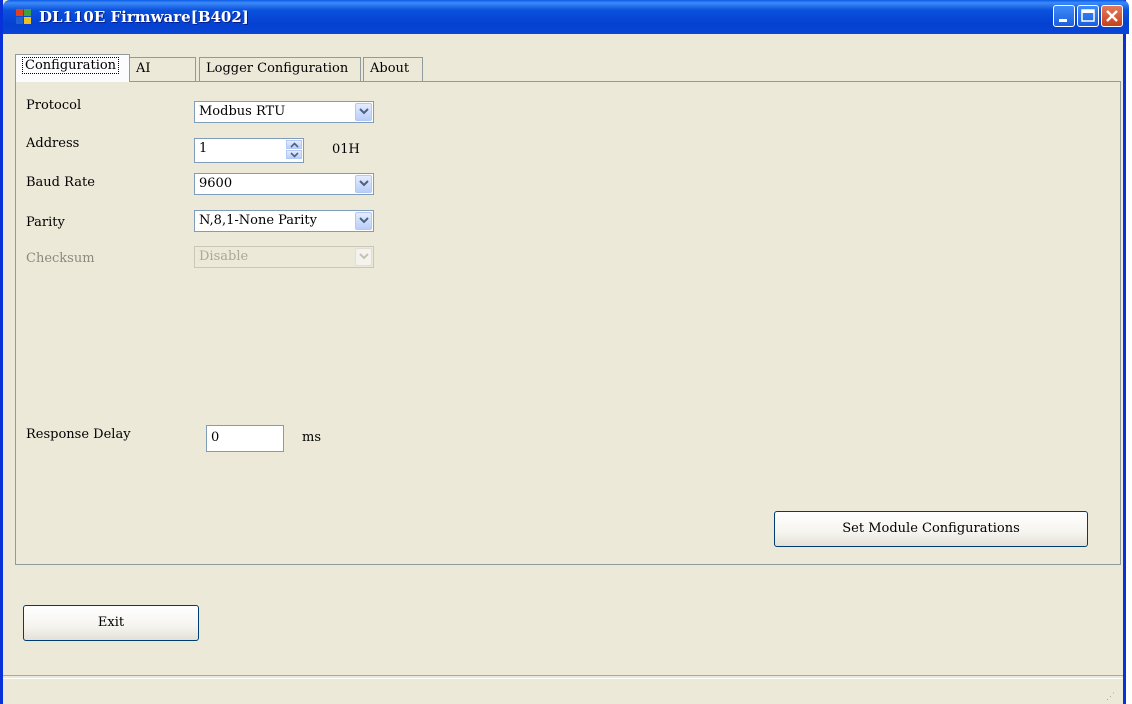 Image resolution: width=1132 pixels, height=704 pixels. I want to click on response-delay-value: 0, so click(215, 437).